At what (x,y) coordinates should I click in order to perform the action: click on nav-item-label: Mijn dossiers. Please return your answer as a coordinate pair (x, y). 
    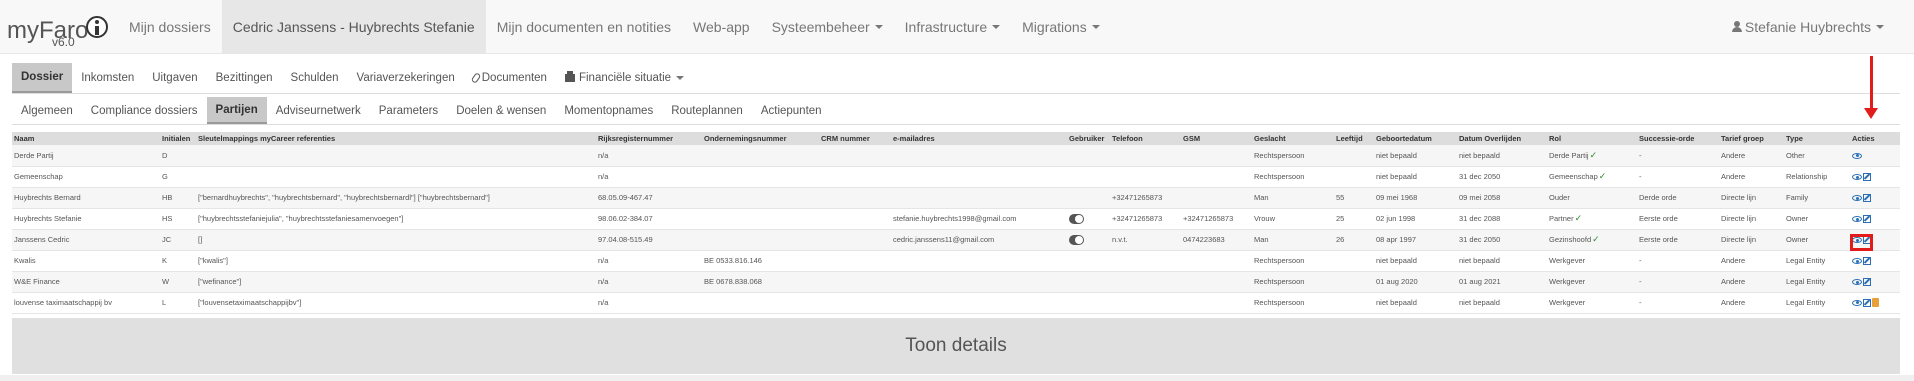
    Looking at the image, I should click on (170, 26).